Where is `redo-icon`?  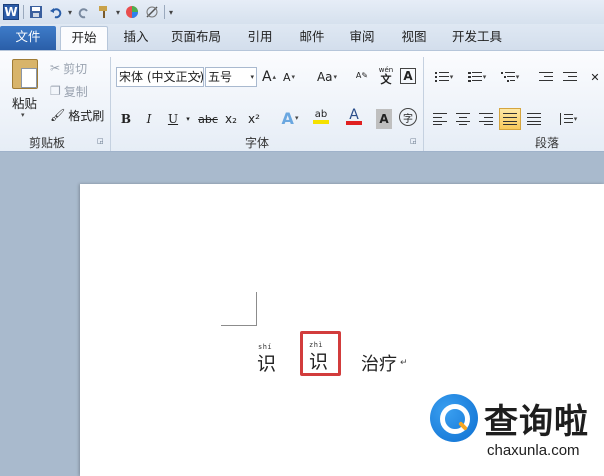 redo-icon is located at coordinates (84, 12).